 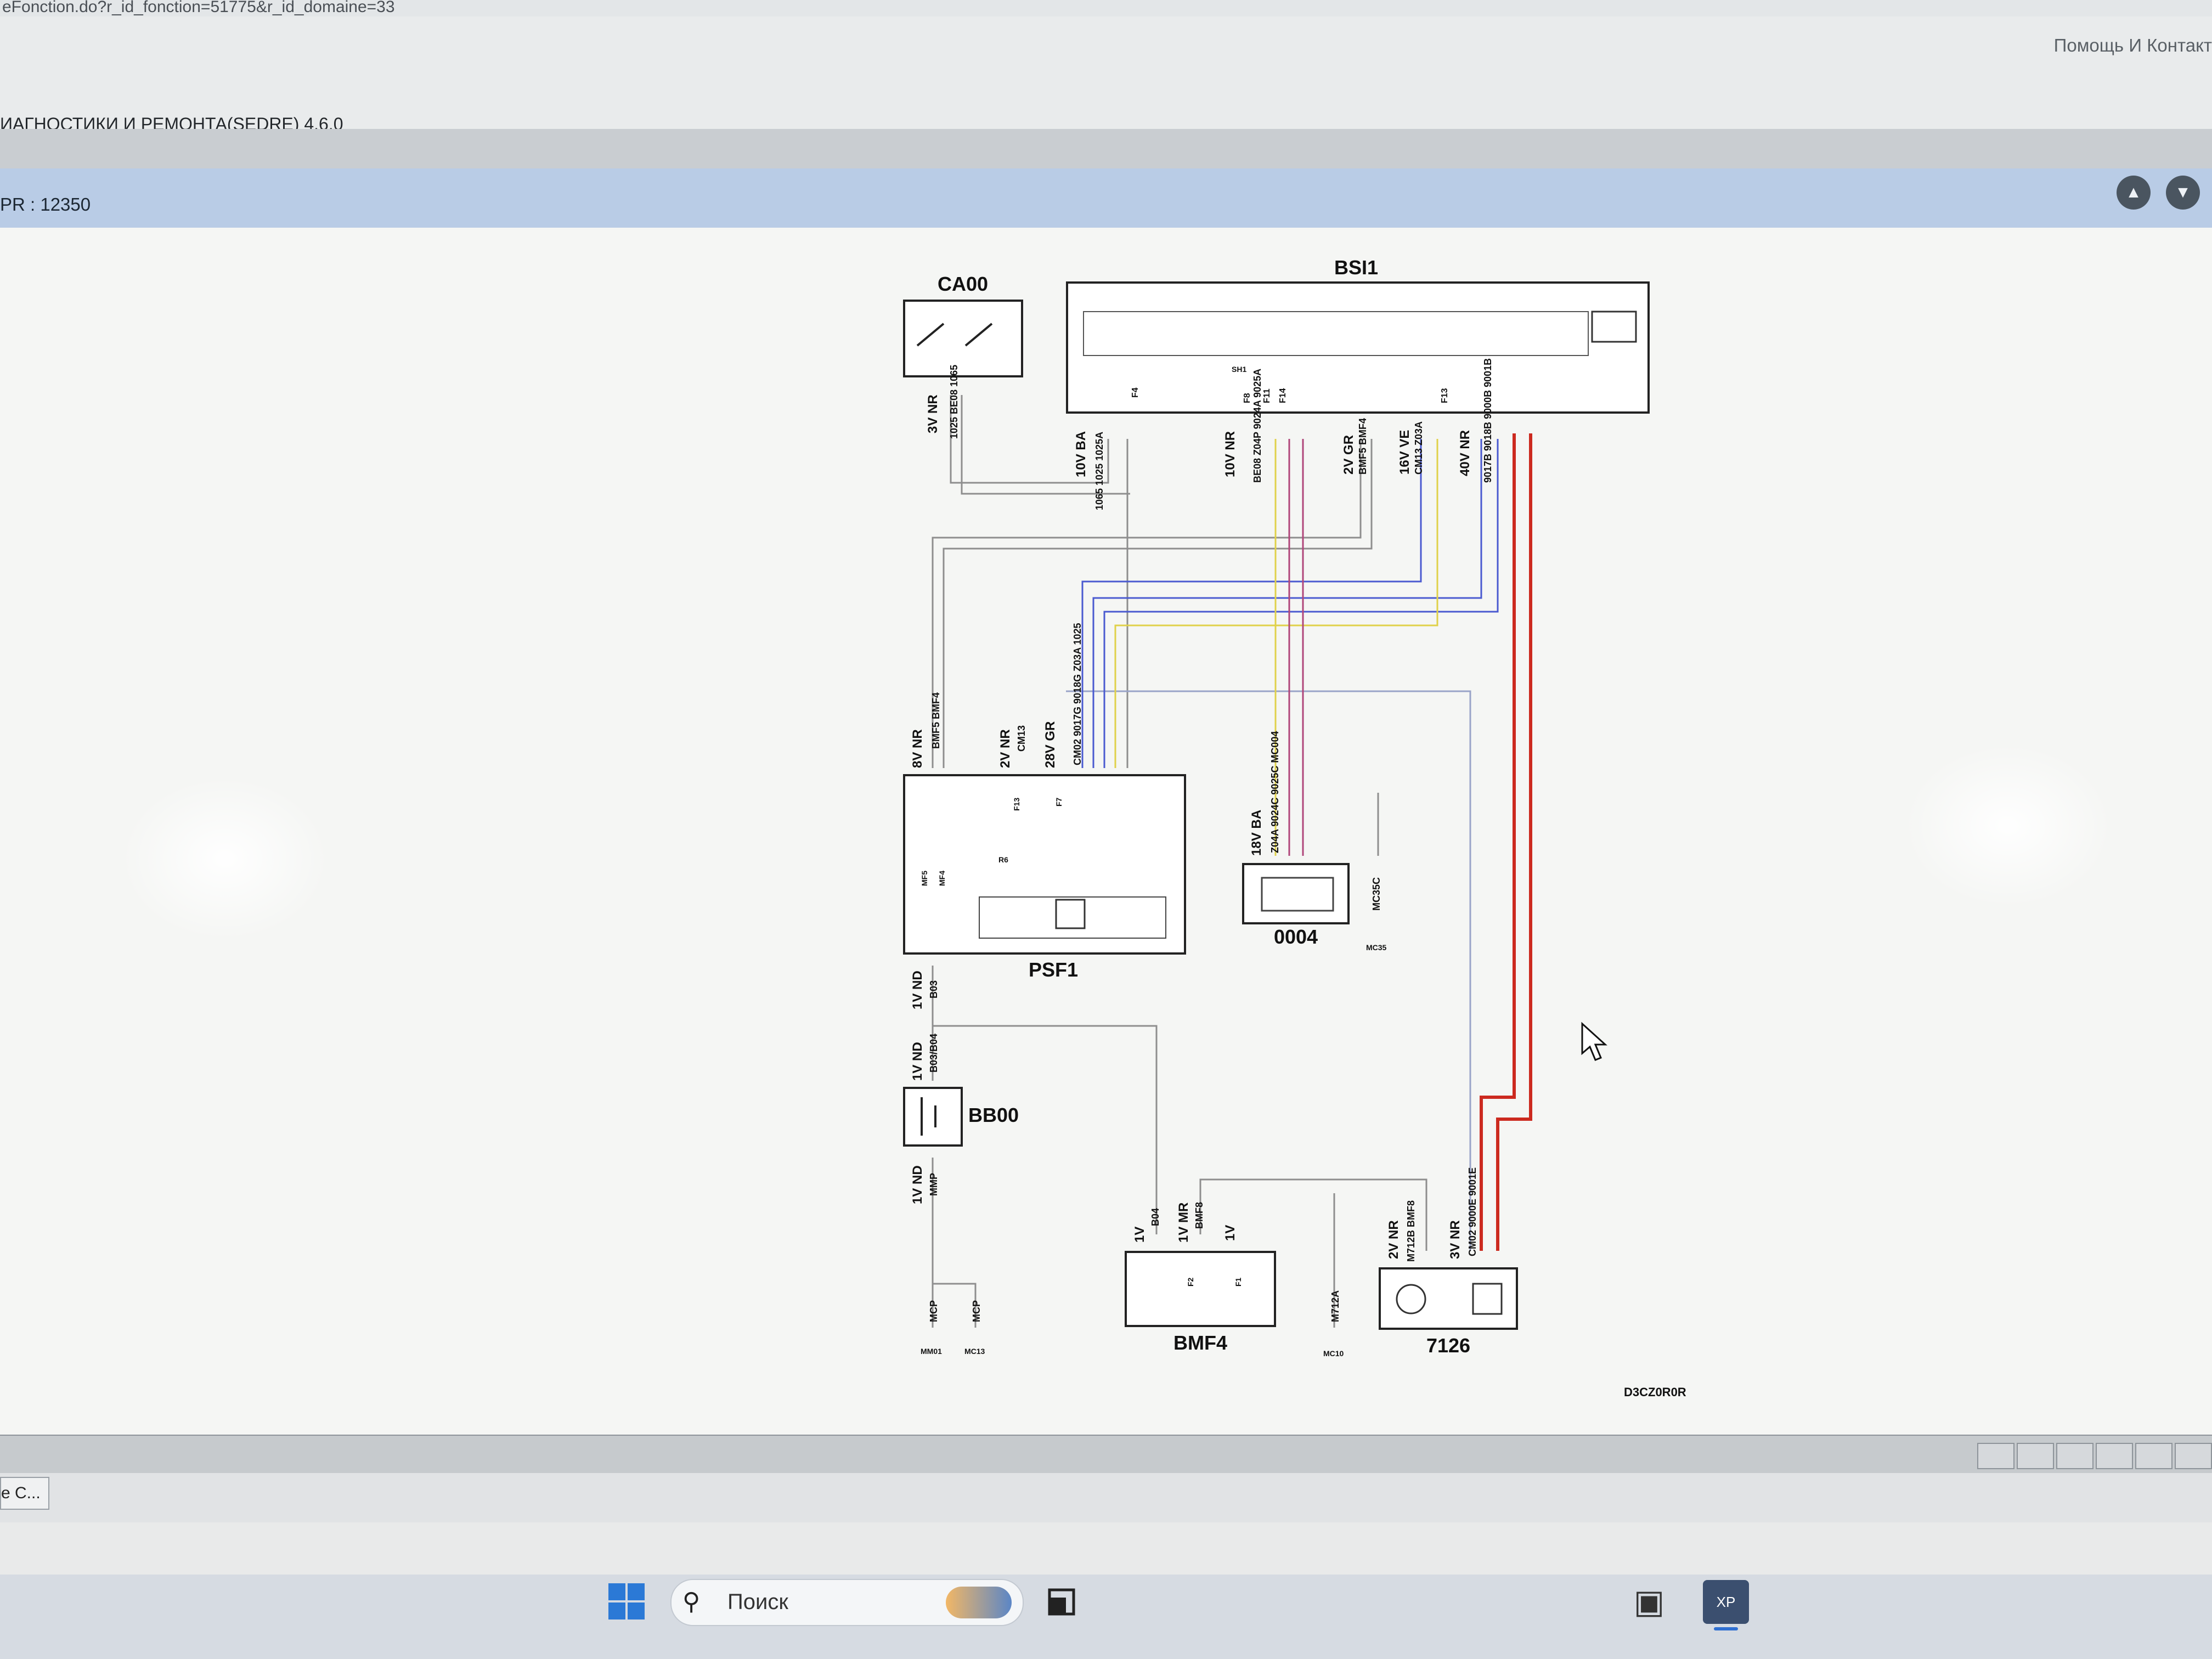 I want to click on bmf4-box, so click(x=1200, y=1289).